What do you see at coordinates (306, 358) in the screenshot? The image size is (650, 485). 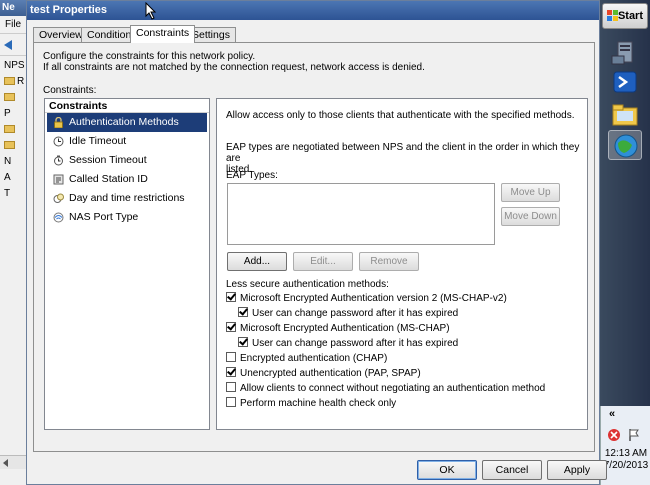 I see `chap-checkbox: Encrypted authentication (CHAP)` at bounding box center [306, 358].